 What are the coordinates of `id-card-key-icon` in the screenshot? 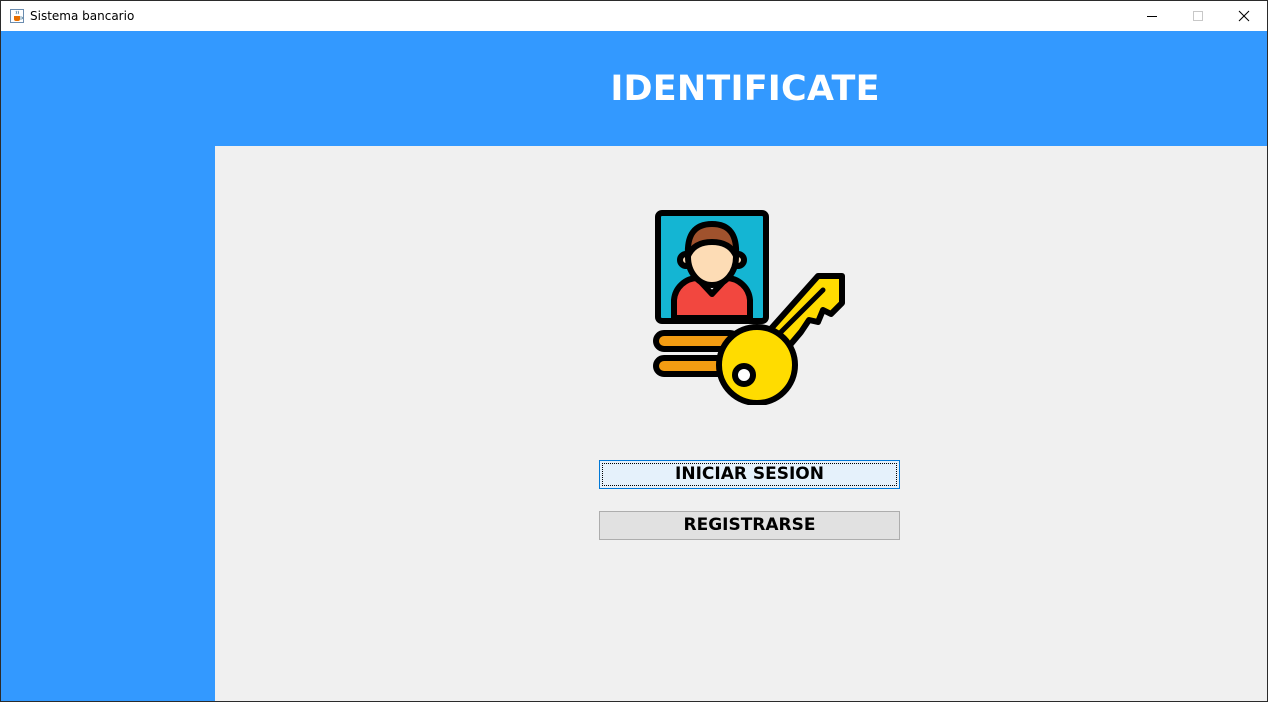 It's located at (749, 307).